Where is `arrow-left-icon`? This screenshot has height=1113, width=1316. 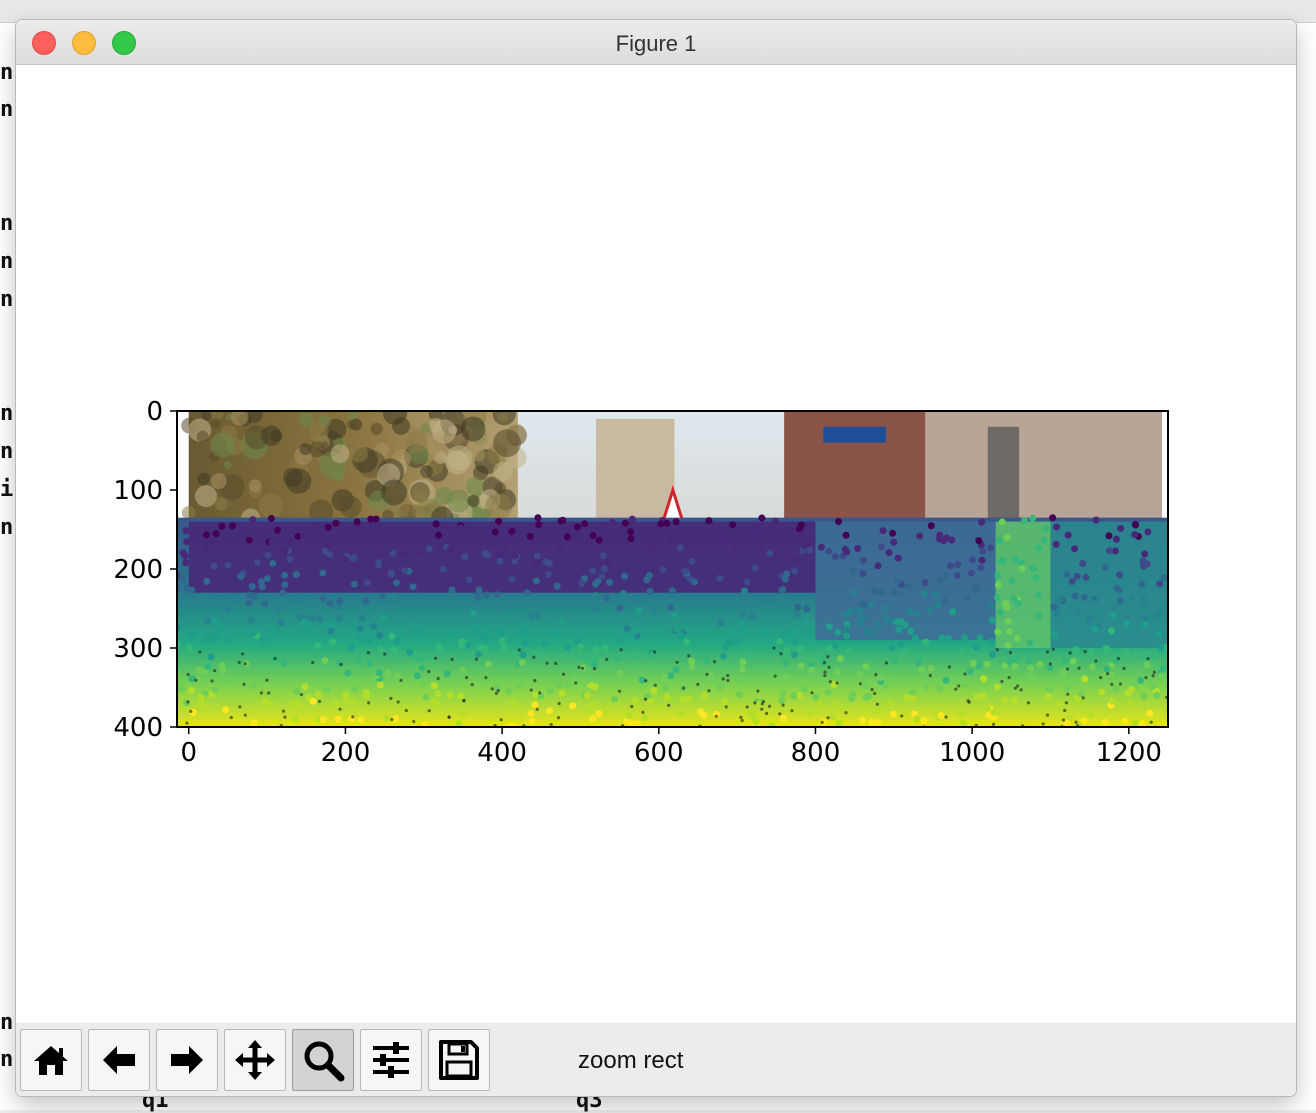 arrow-left-icon is located at coordinates (119, 1060).